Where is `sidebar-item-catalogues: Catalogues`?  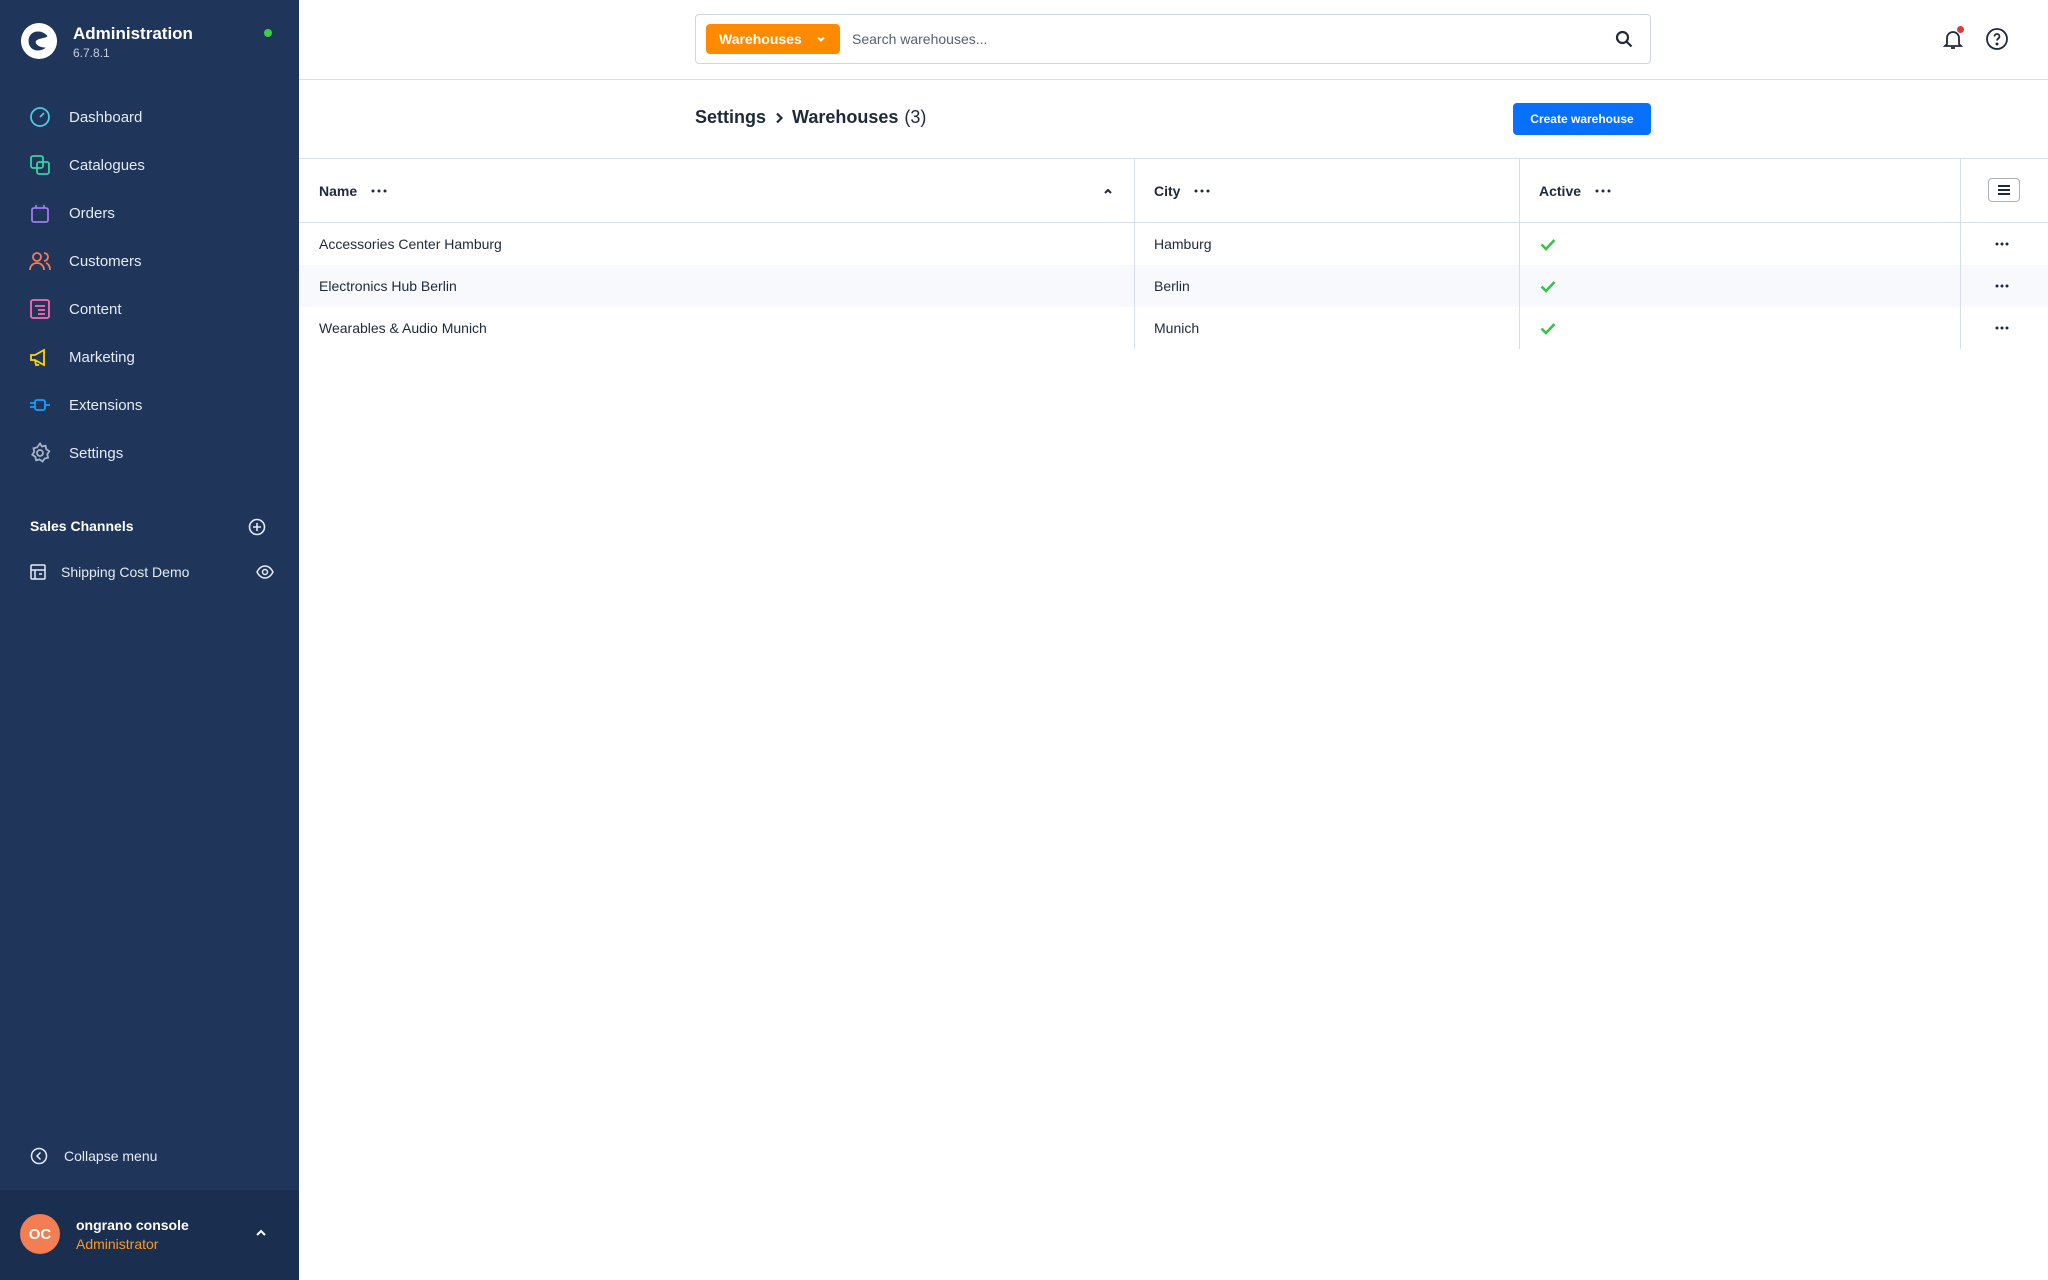 sidebar-item-catalogues: Catalogues is located at coordinates (149, 165).